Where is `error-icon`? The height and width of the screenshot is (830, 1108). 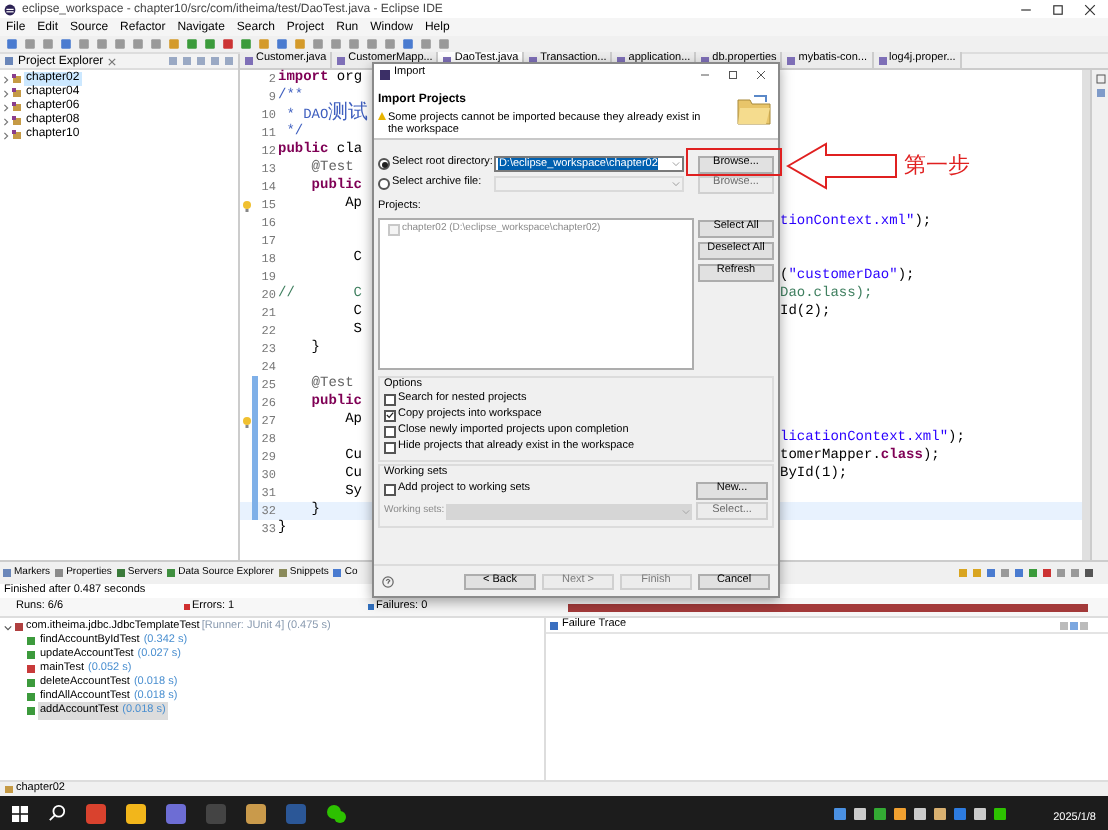
error-icon is located at coordinates (187, 607).